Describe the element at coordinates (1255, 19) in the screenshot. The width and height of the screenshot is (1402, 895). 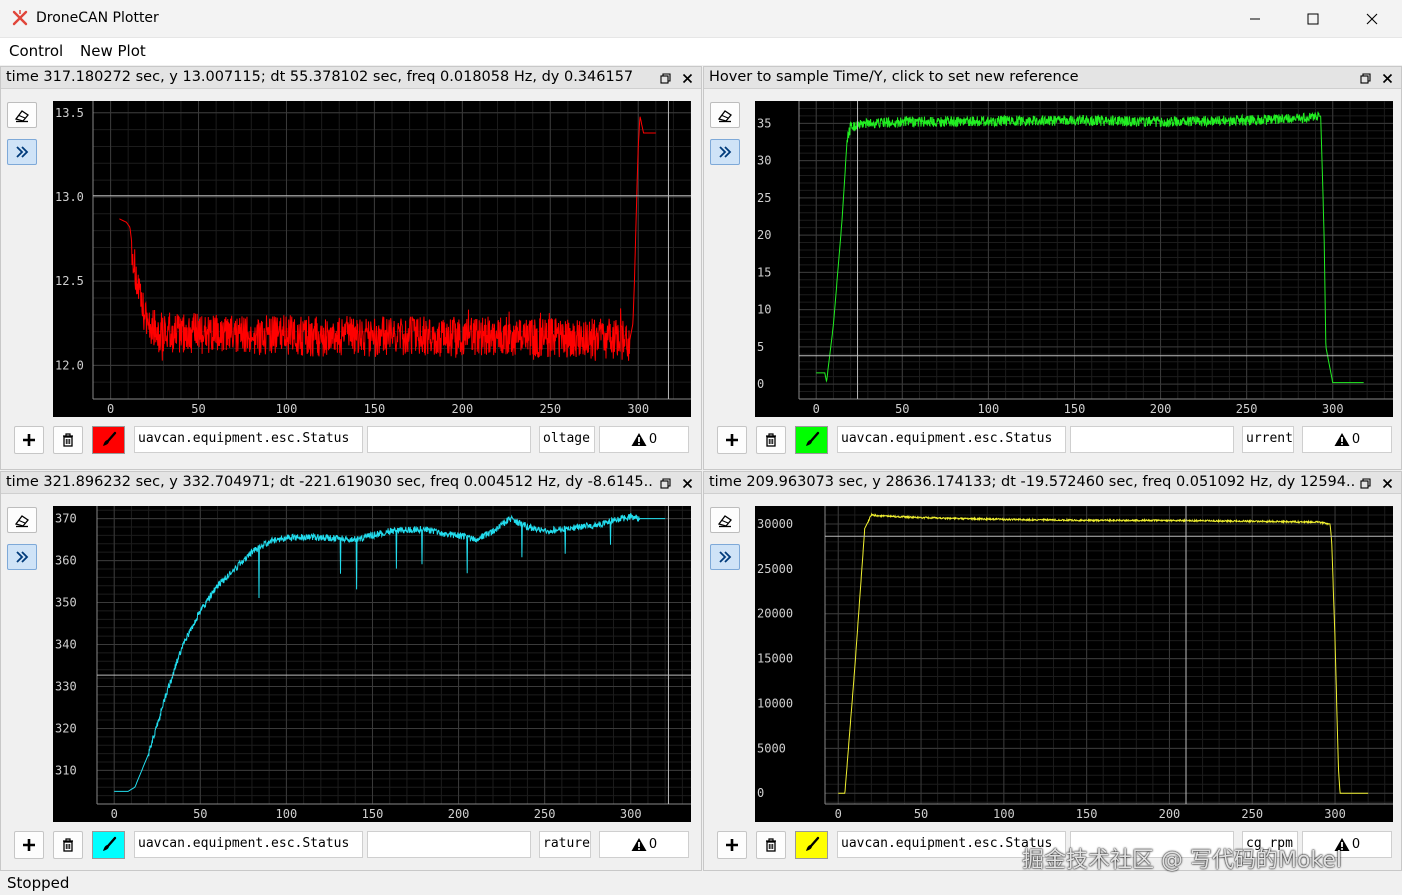
I see `minimize-button` at that location.